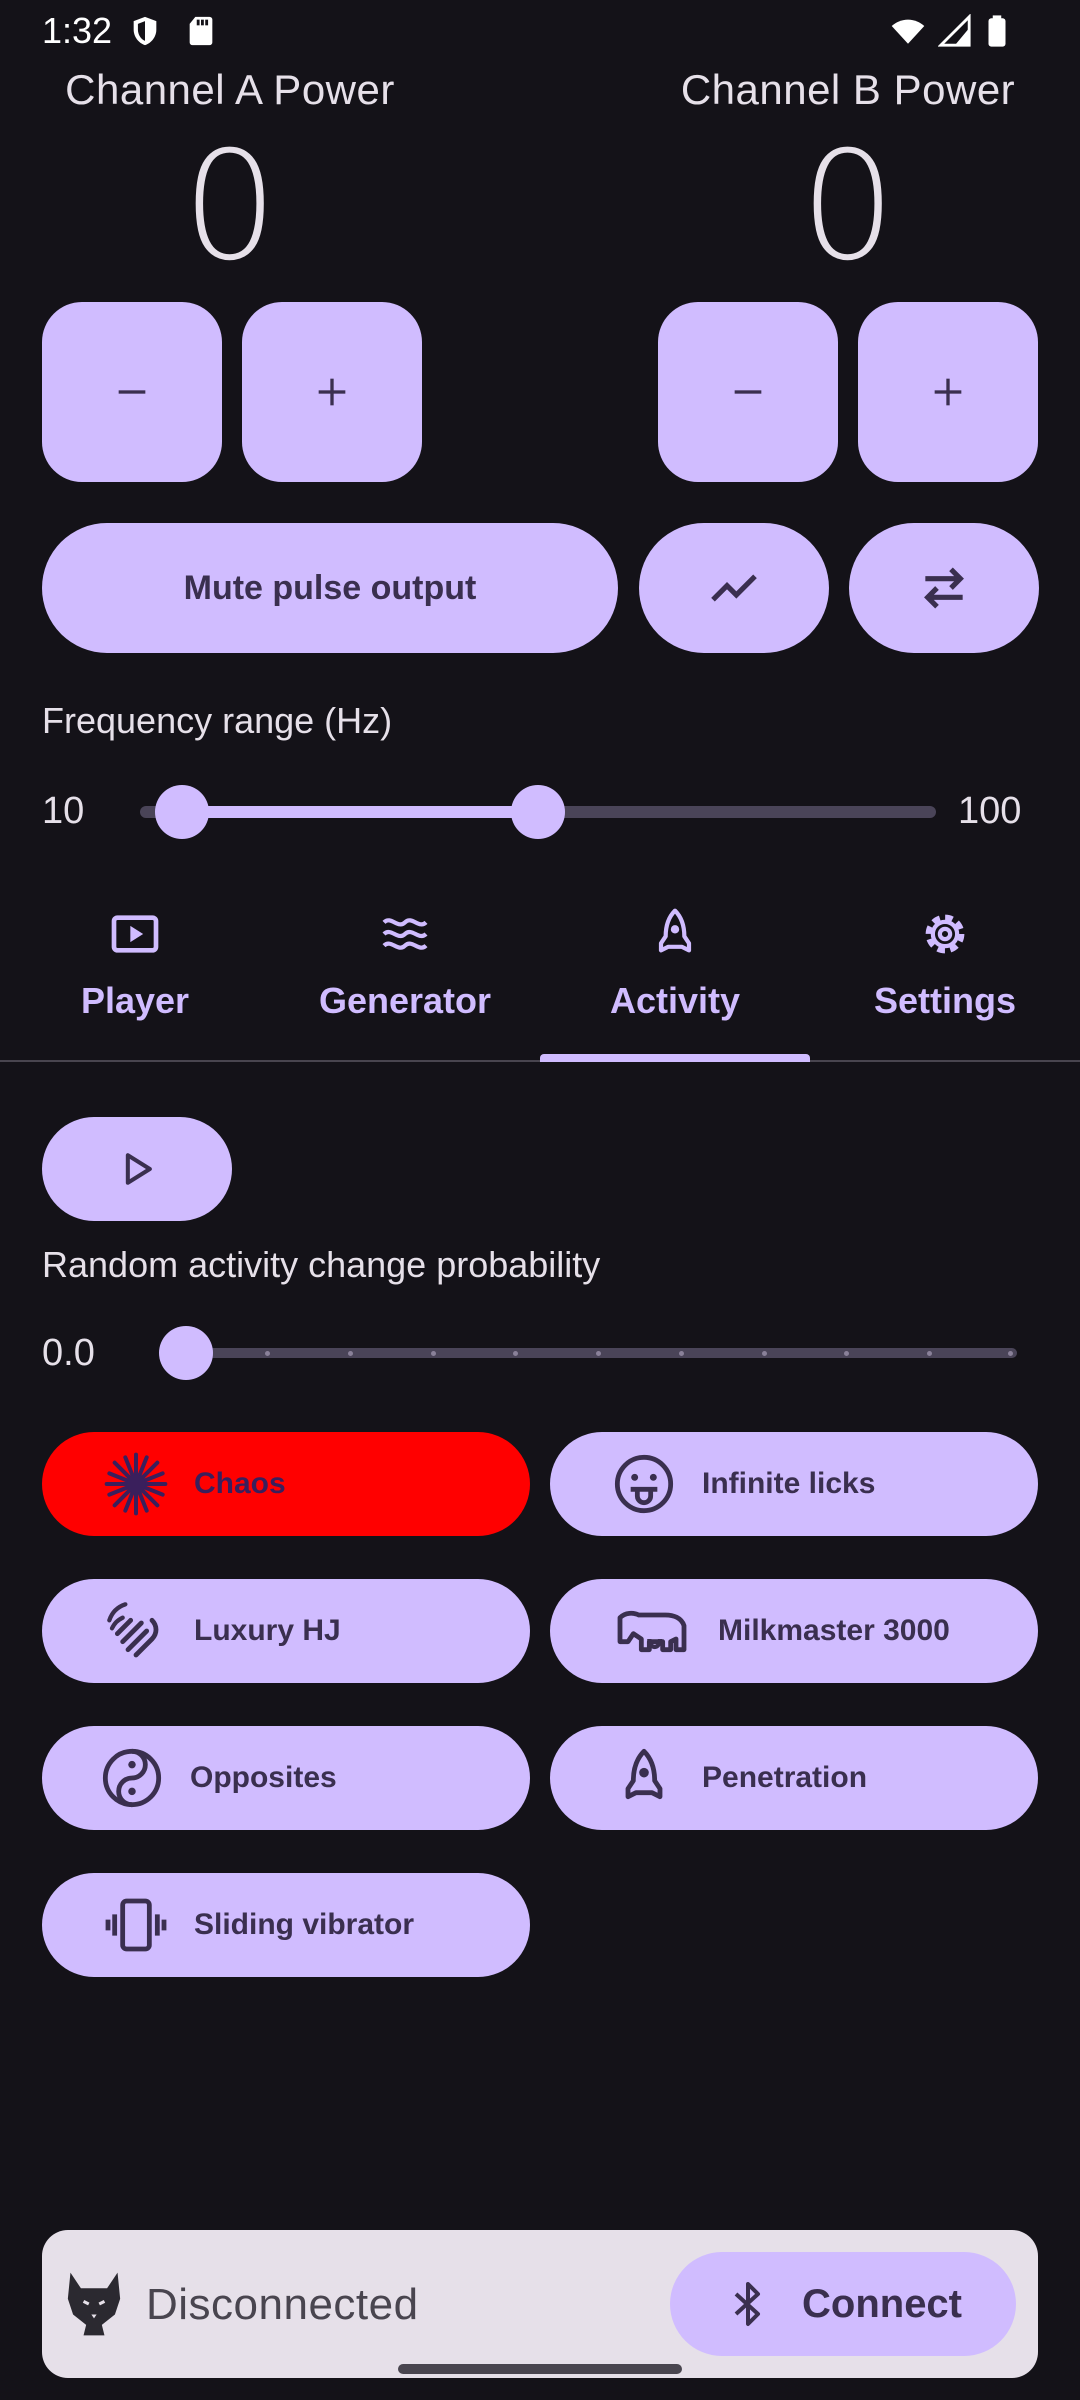  I want to click on connect-button: Connect, so click(843, 2304).